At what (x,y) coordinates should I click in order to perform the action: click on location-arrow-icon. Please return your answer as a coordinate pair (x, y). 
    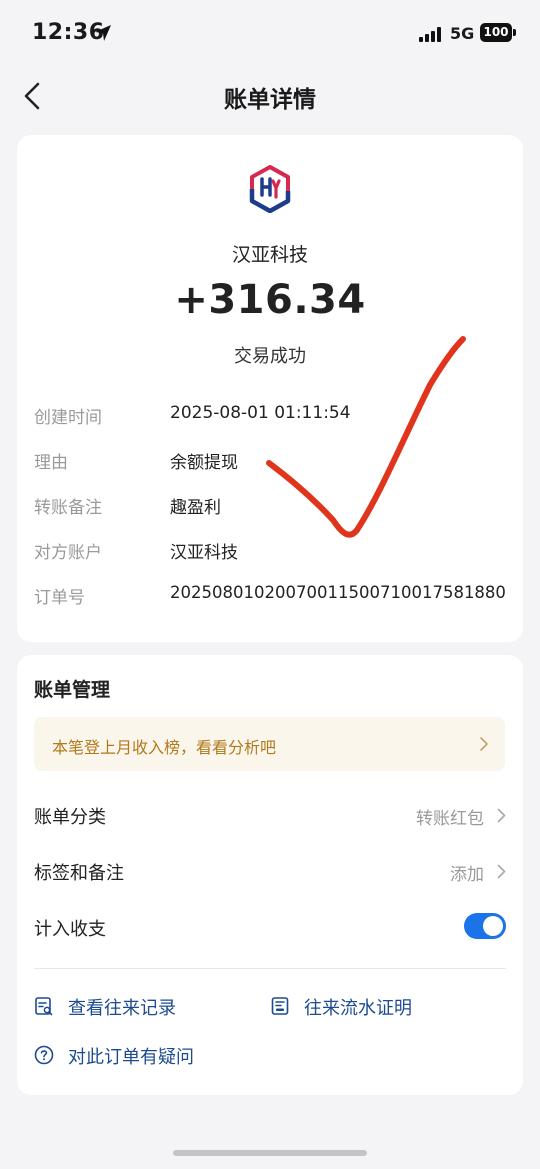
    Looking at the image, I should click on (103, 33).